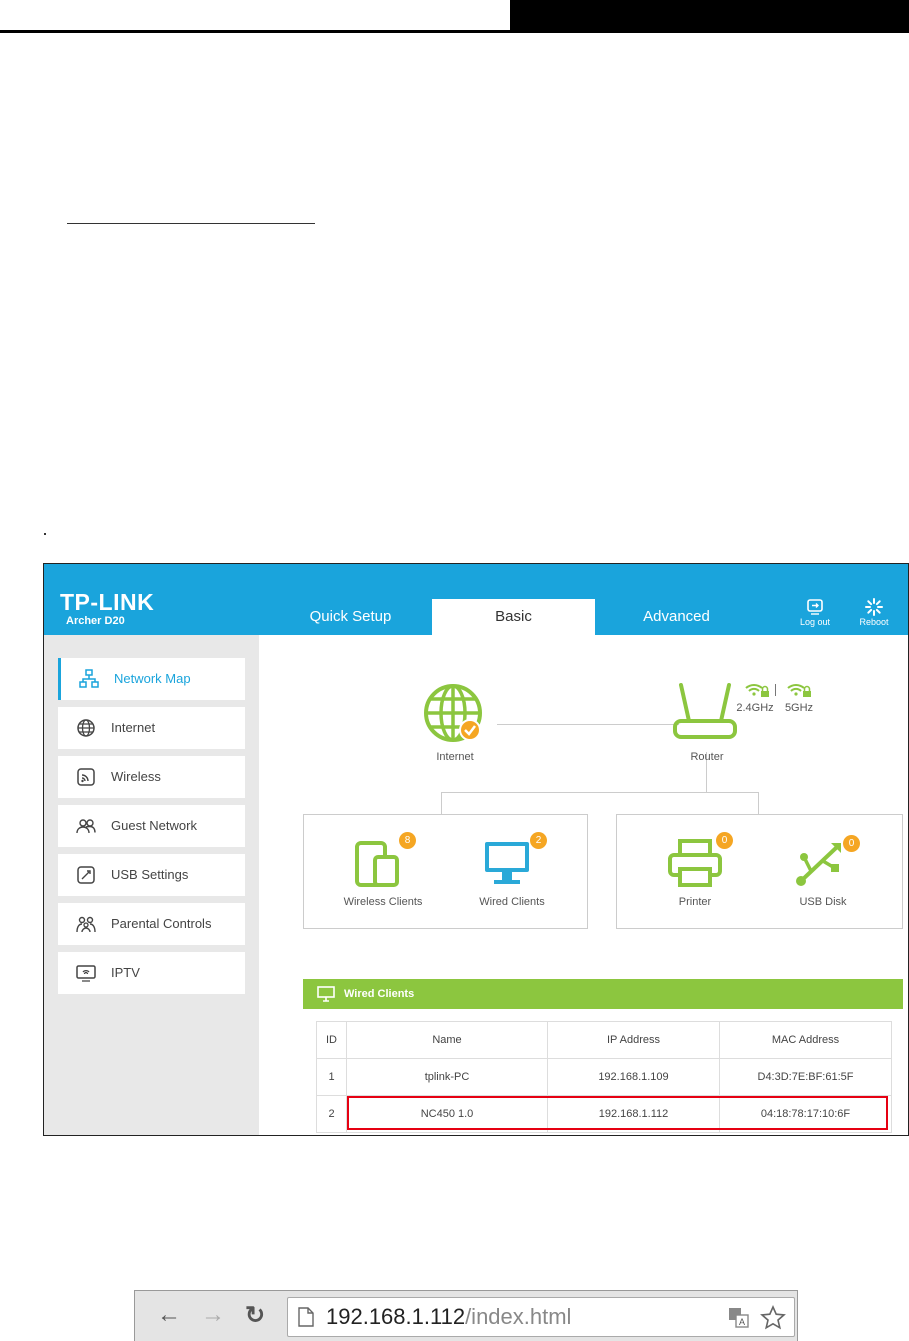  I want to click on clients-box, so click(445, 871).